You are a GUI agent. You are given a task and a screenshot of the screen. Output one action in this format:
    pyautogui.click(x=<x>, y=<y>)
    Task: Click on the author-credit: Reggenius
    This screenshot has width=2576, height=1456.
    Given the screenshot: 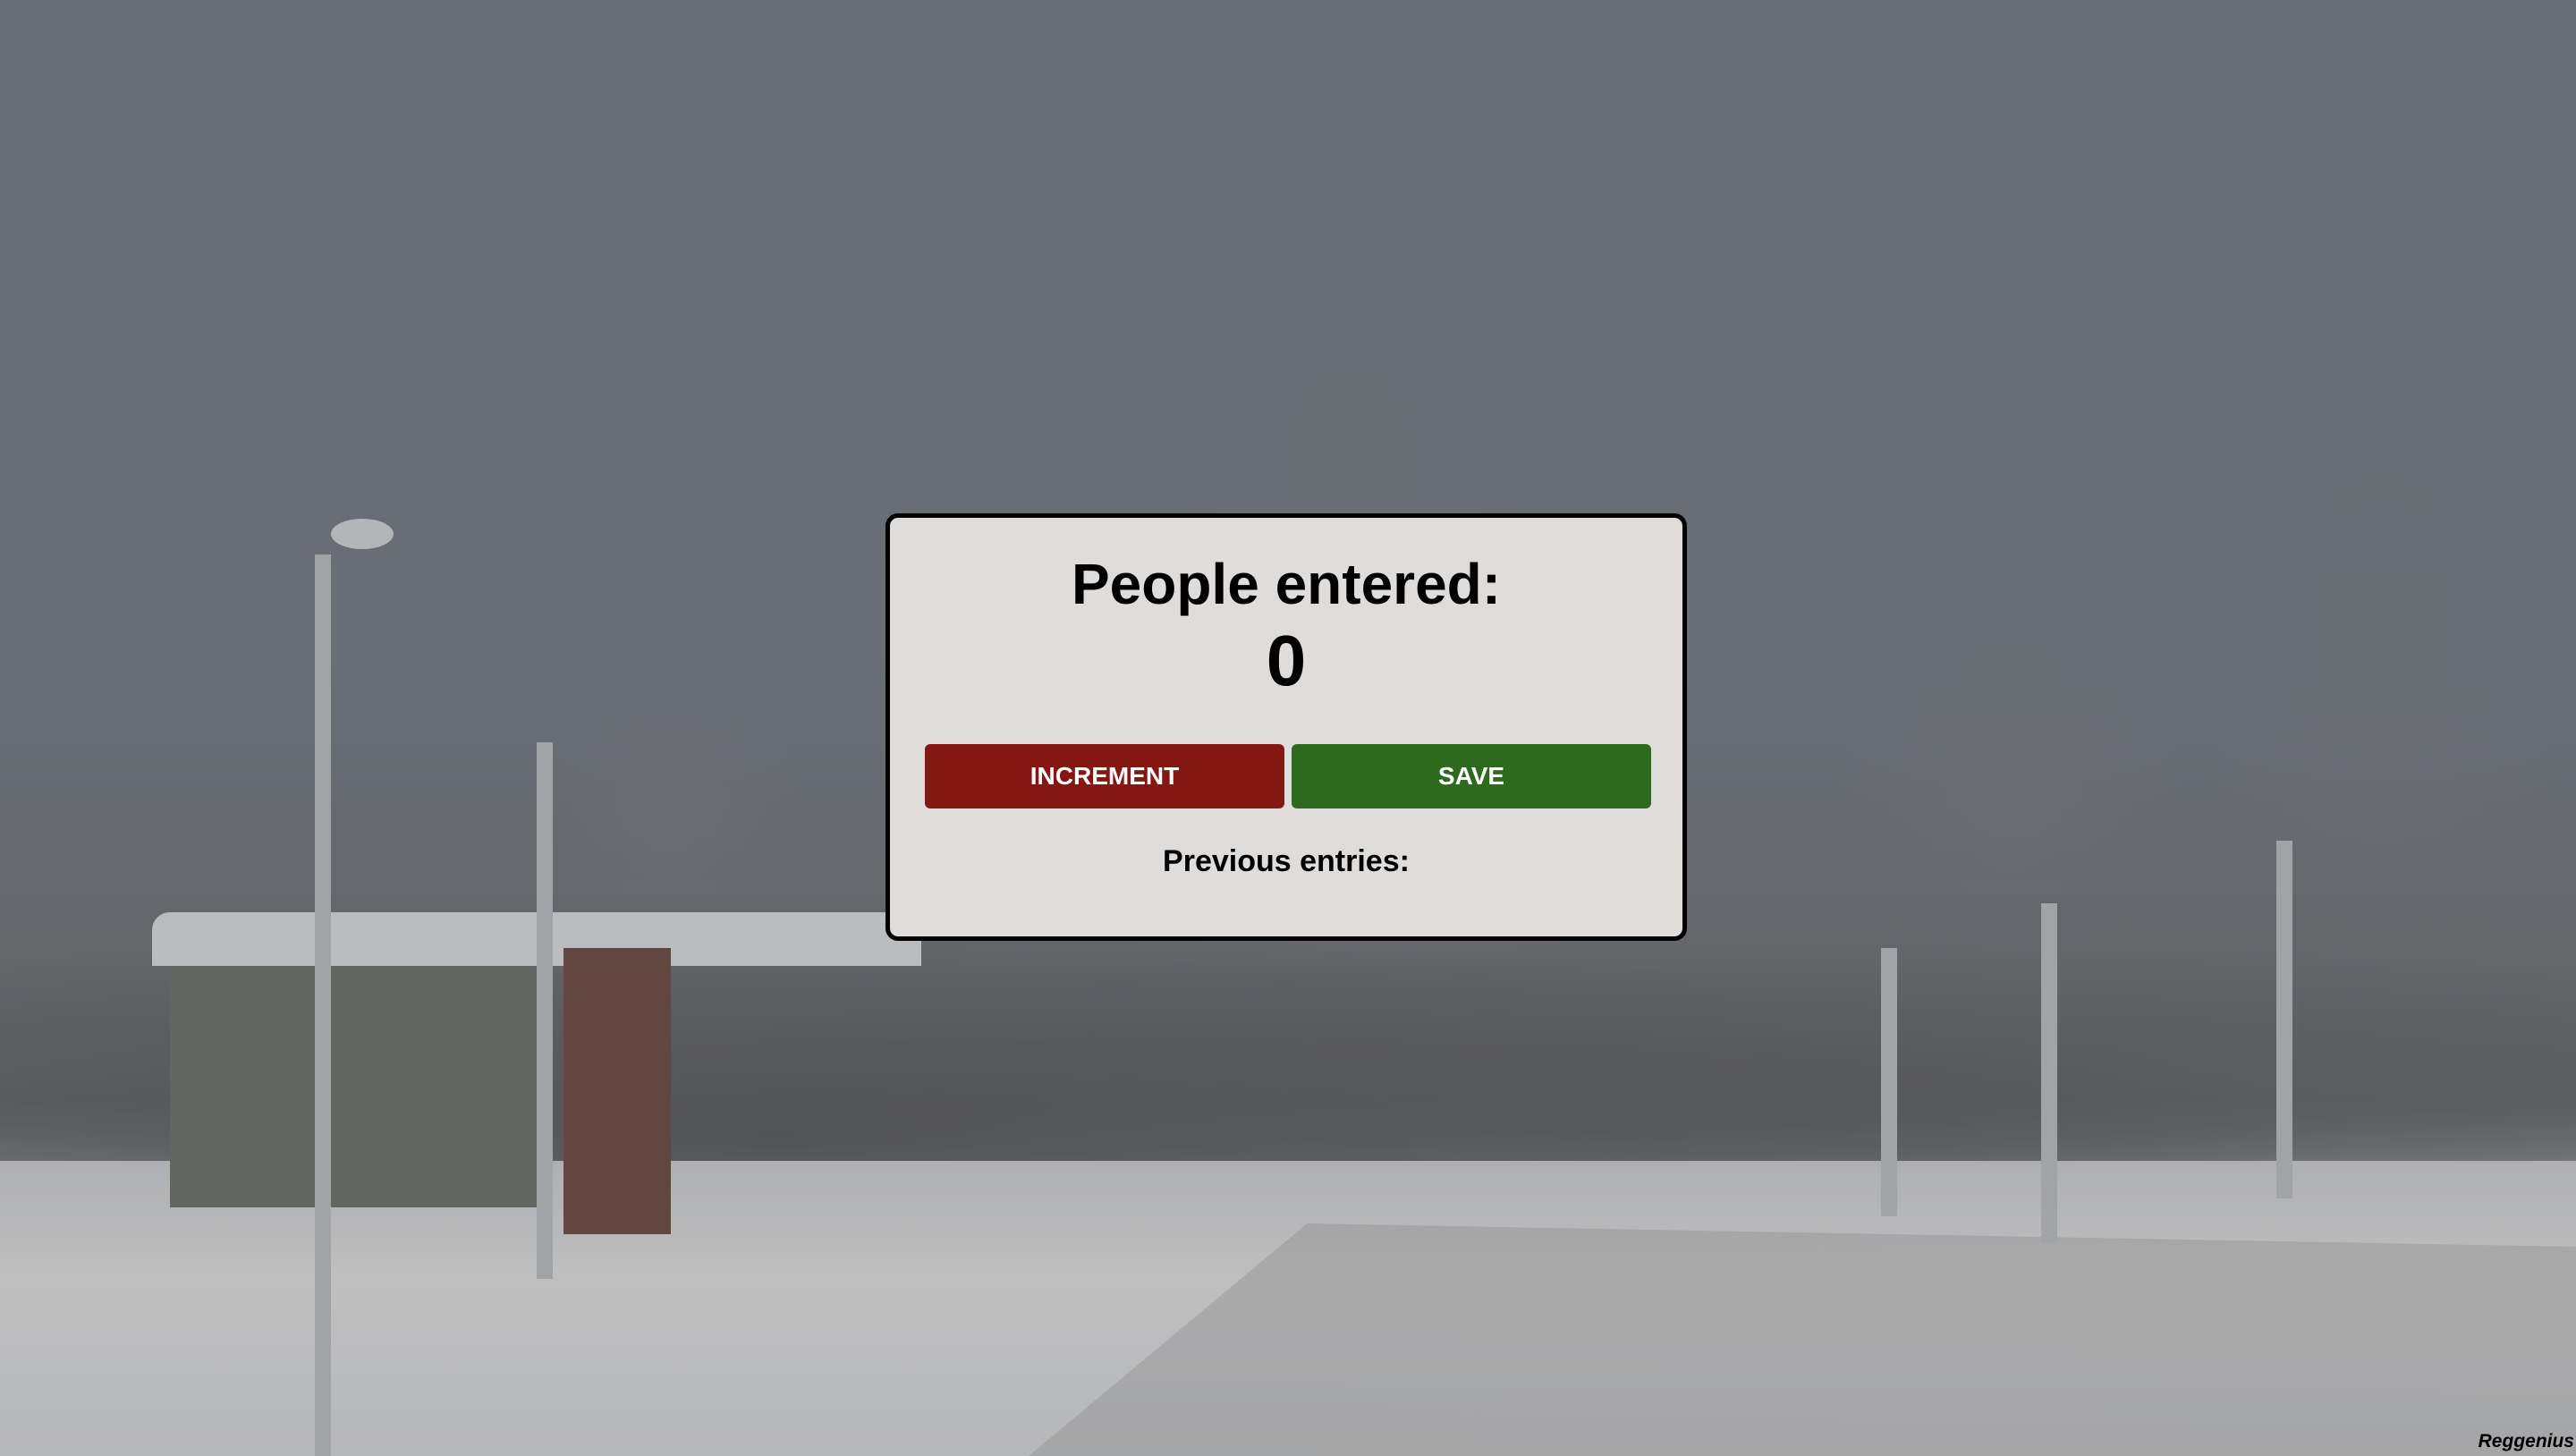 What is the action you would take?
    pyautogui.click(x=2526, y=1441)
    